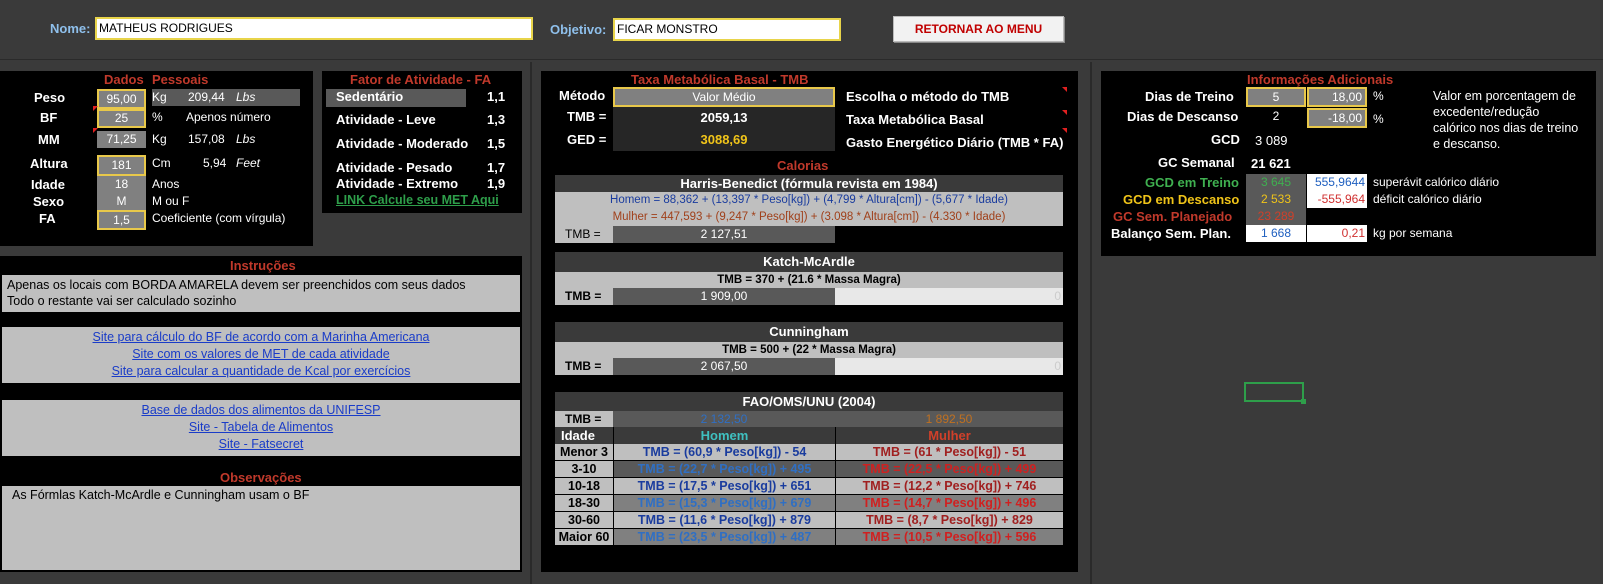 This screenshot has height=584, width=1603. What do you see at coordinates (1303, 401) in the screenshot?
I see `fill-handle` at bounding box center [1303, 401].